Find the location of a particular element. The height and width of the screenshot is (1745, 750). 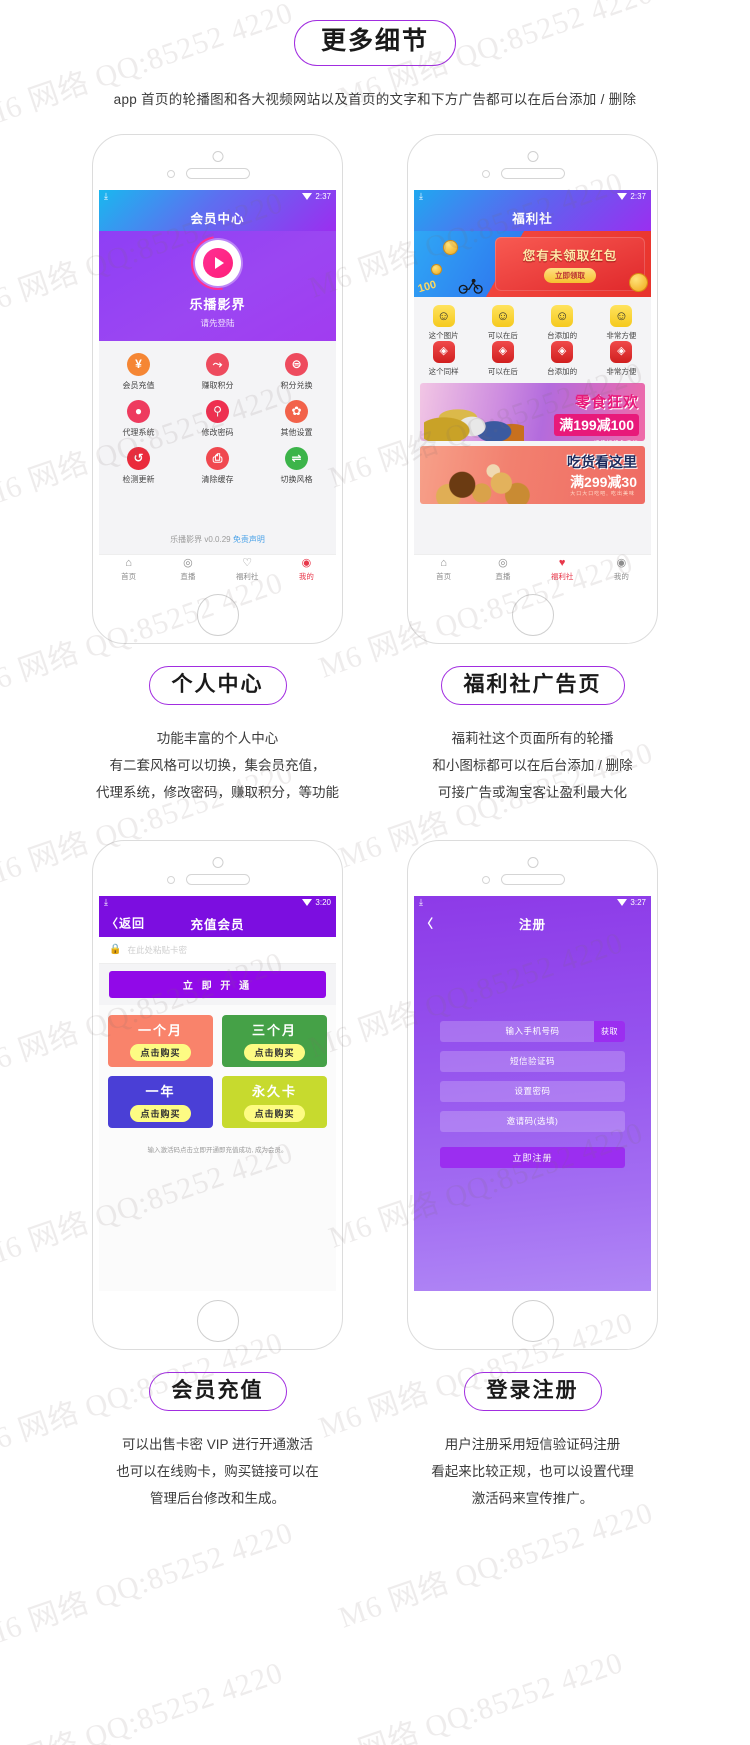

activate-button: 立 即 开 通 is located at coordinates (217, 984).